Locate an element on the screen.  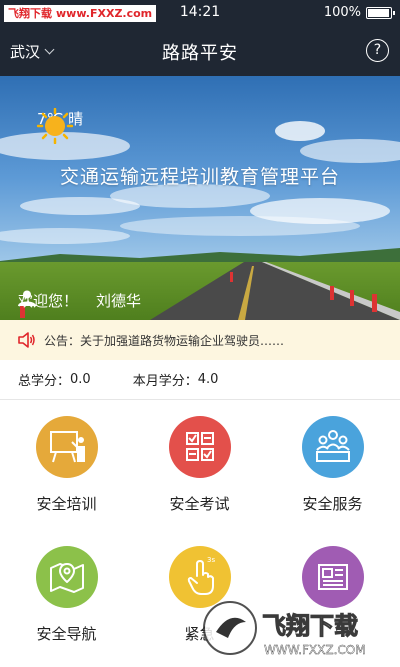
grid-item-label: 安全导航 is located at coordinates (66, 634).